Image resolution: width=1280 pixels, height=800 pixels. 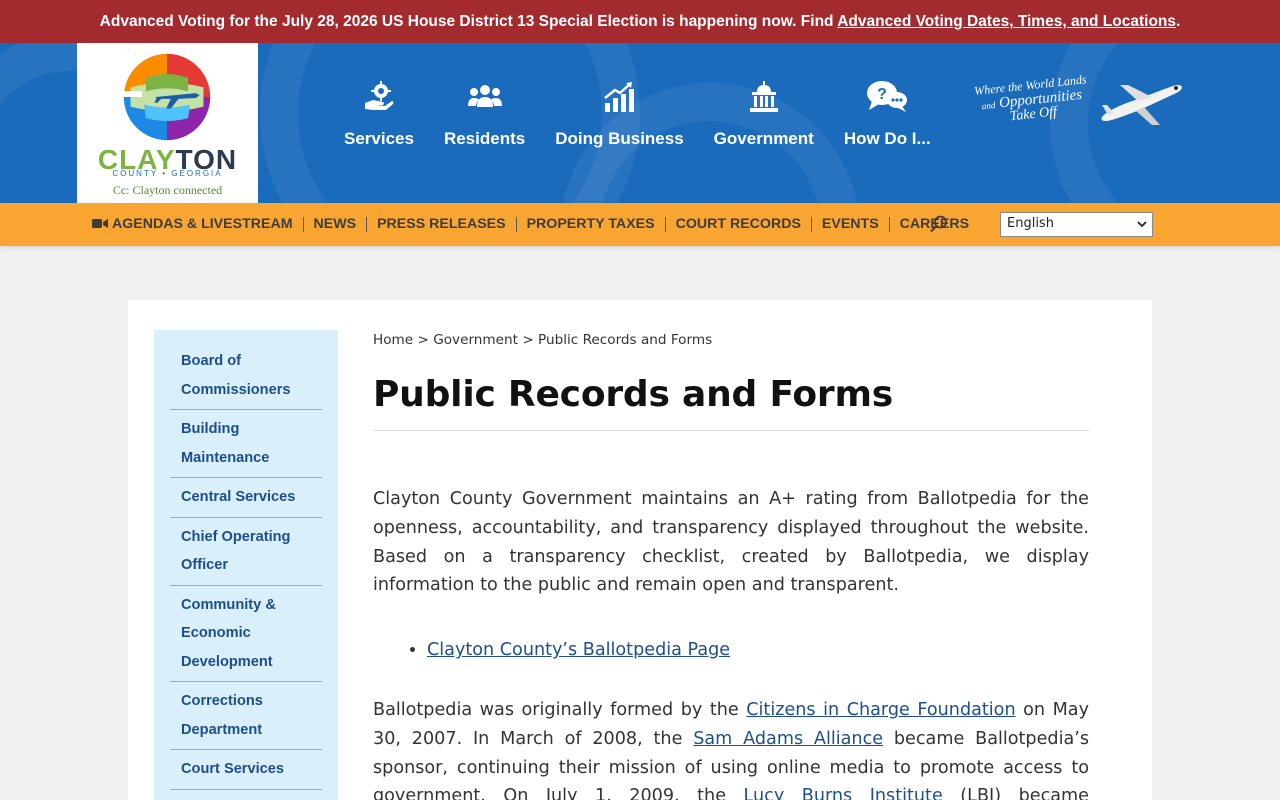 I want to click on sidebar-item-board-of-commissioners: Board of Commissioners, so click(x=246, y=376).